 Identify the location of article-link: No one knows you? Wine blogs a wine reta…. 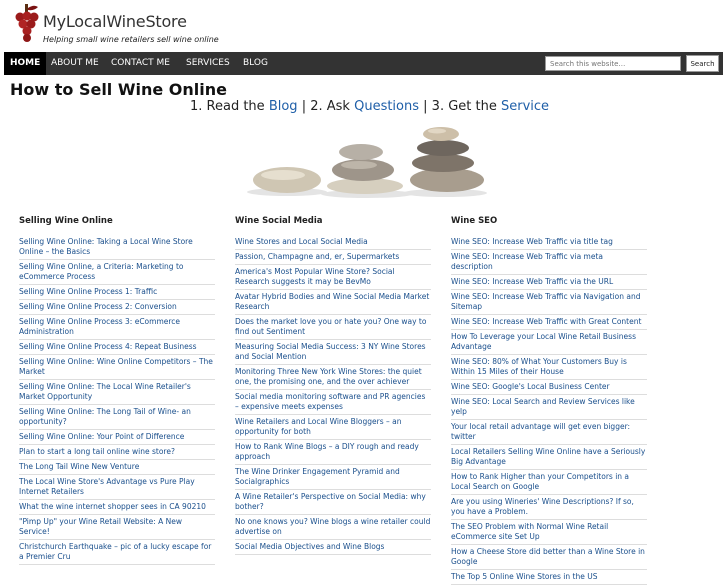
(333, 527).